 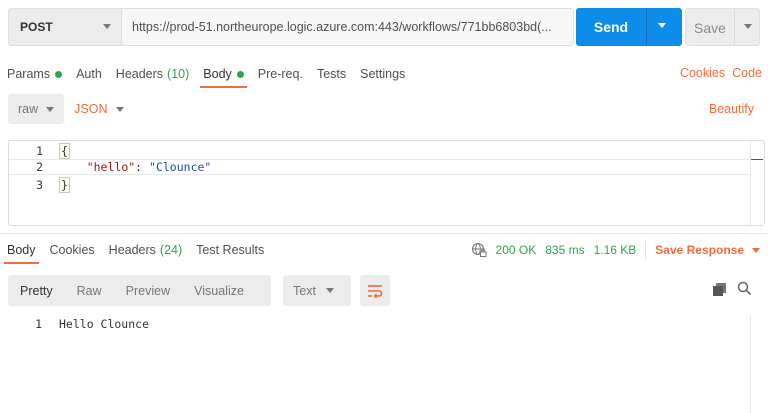 I want to click on wrap-lines-button, so click(x=375, y=290).